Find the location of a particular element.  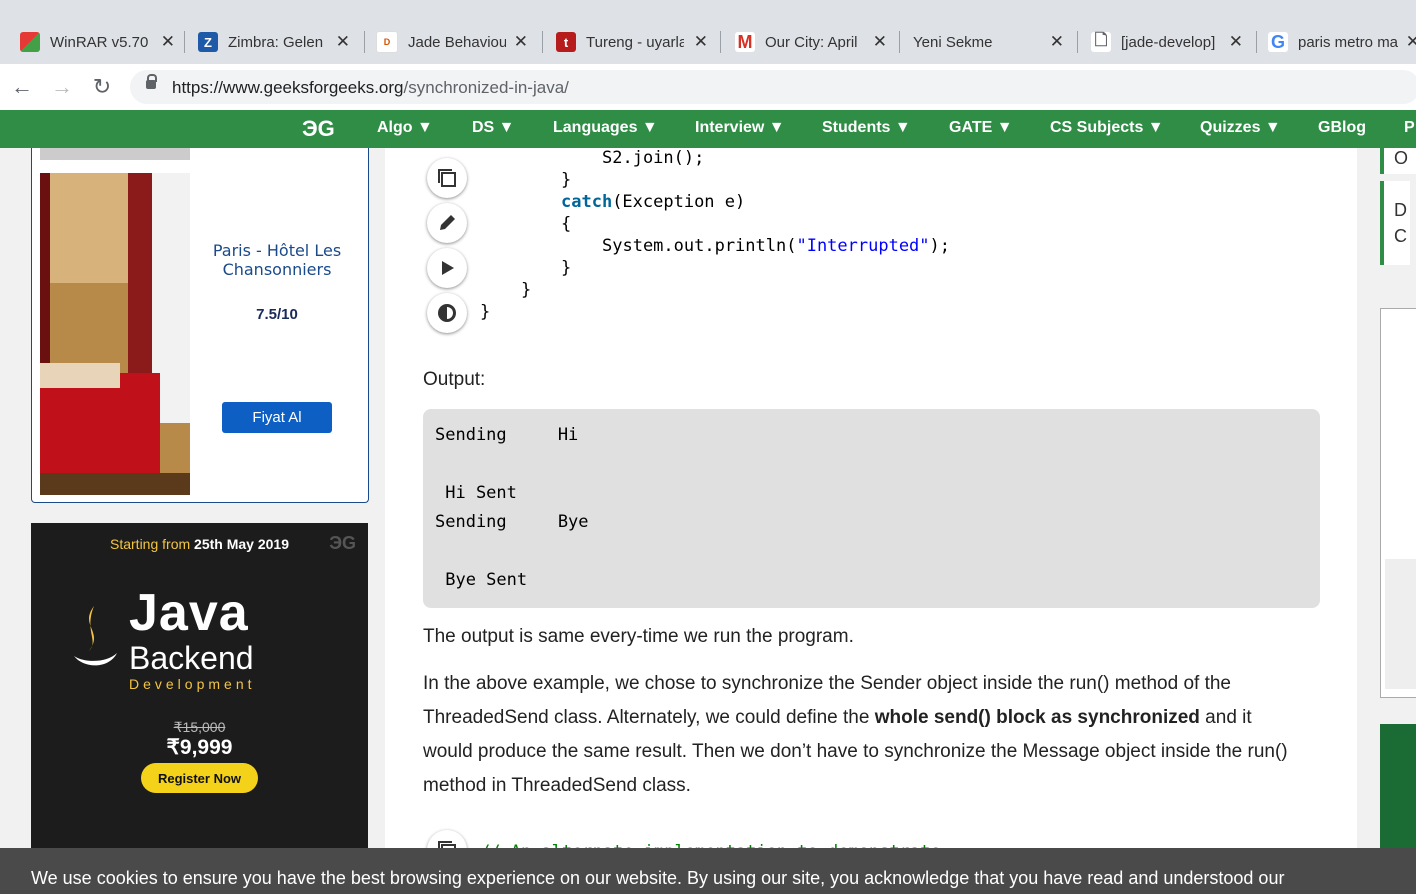

code-keyword: catch is located at coordinates (587, 202).